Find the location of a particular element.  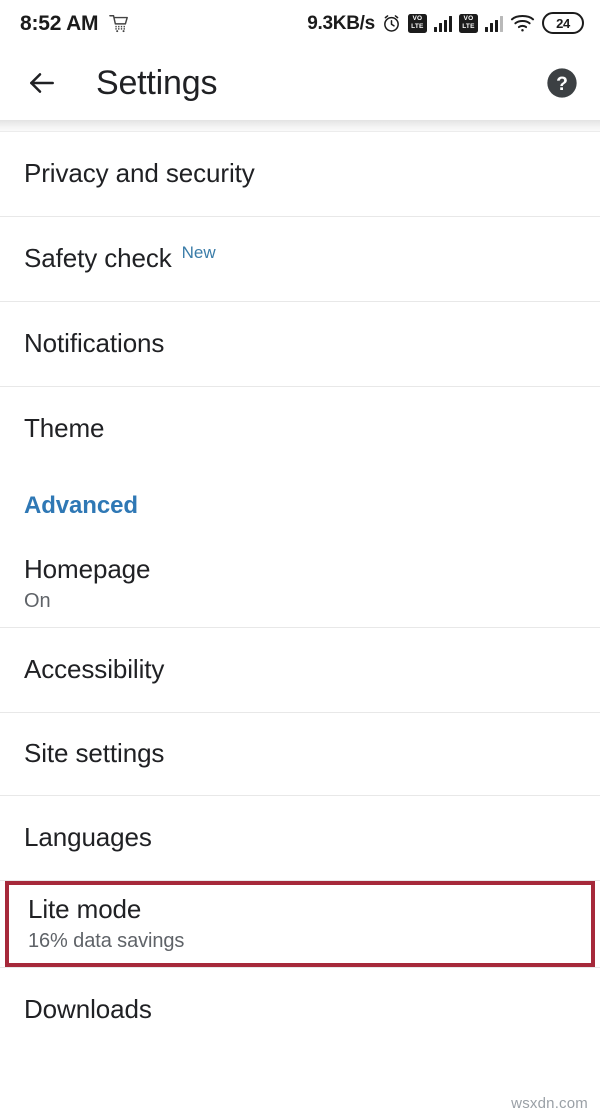

row-title: Languages is located at coordinates (88, 837).